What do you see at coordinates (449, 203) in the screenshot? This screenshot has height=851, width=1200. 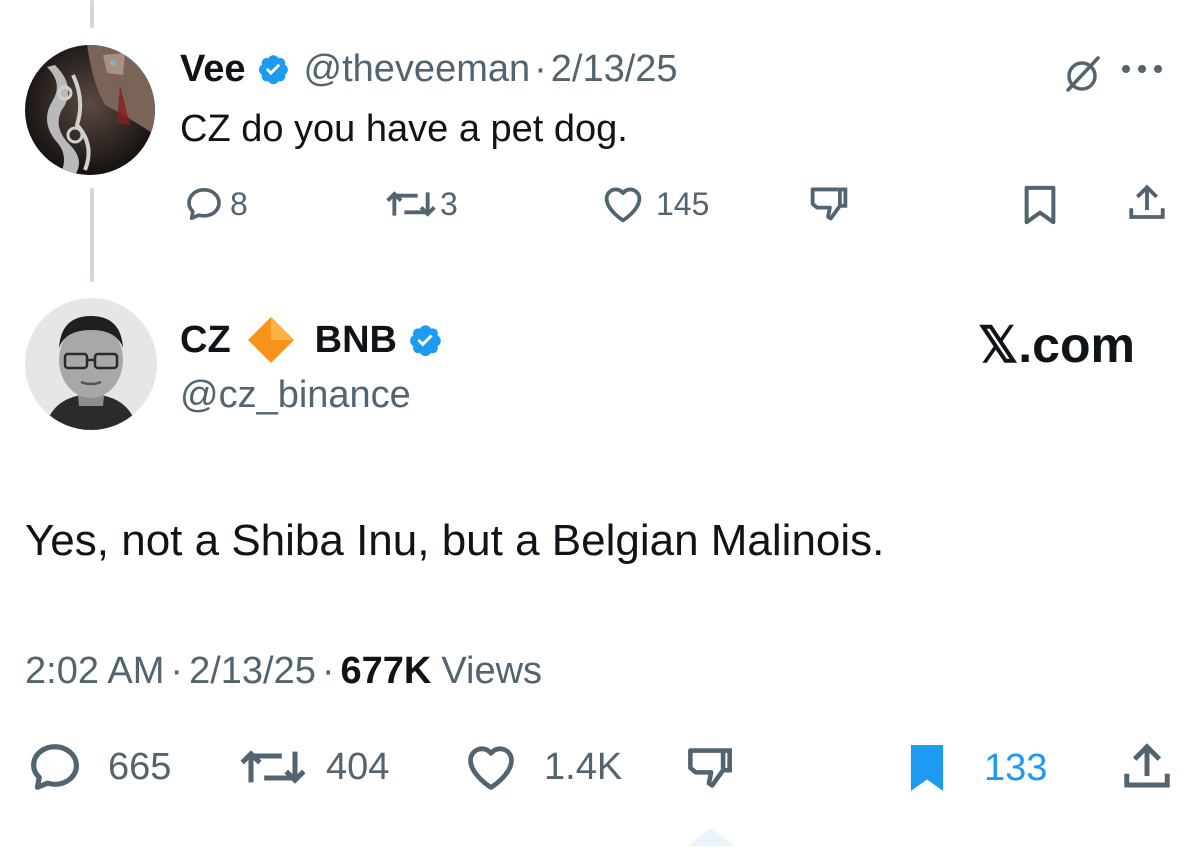 I see `vee-repost-count: 3` at bounding box center [449, 203].